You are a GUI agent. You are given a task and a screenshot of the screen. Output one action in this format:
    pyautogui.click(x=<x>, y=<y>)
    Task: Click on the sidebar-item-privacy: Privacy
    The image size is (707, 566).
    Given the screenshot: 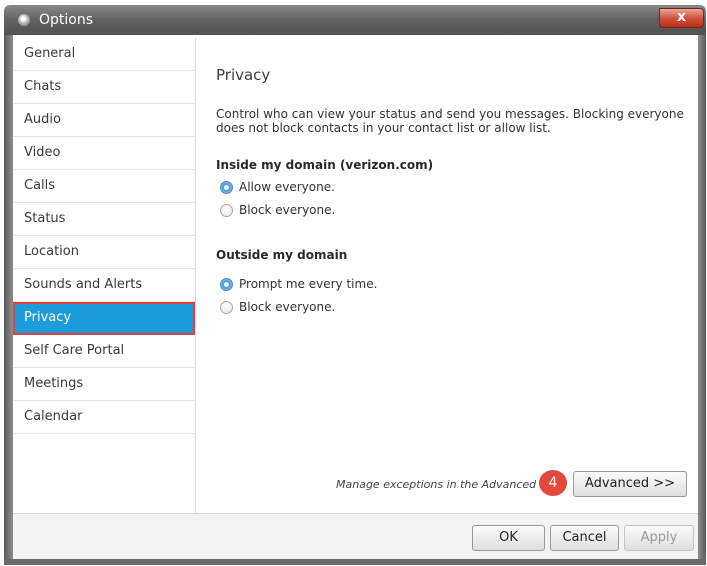 What is the action you would take?
    pyautogui.click(x=104, y=318)
    